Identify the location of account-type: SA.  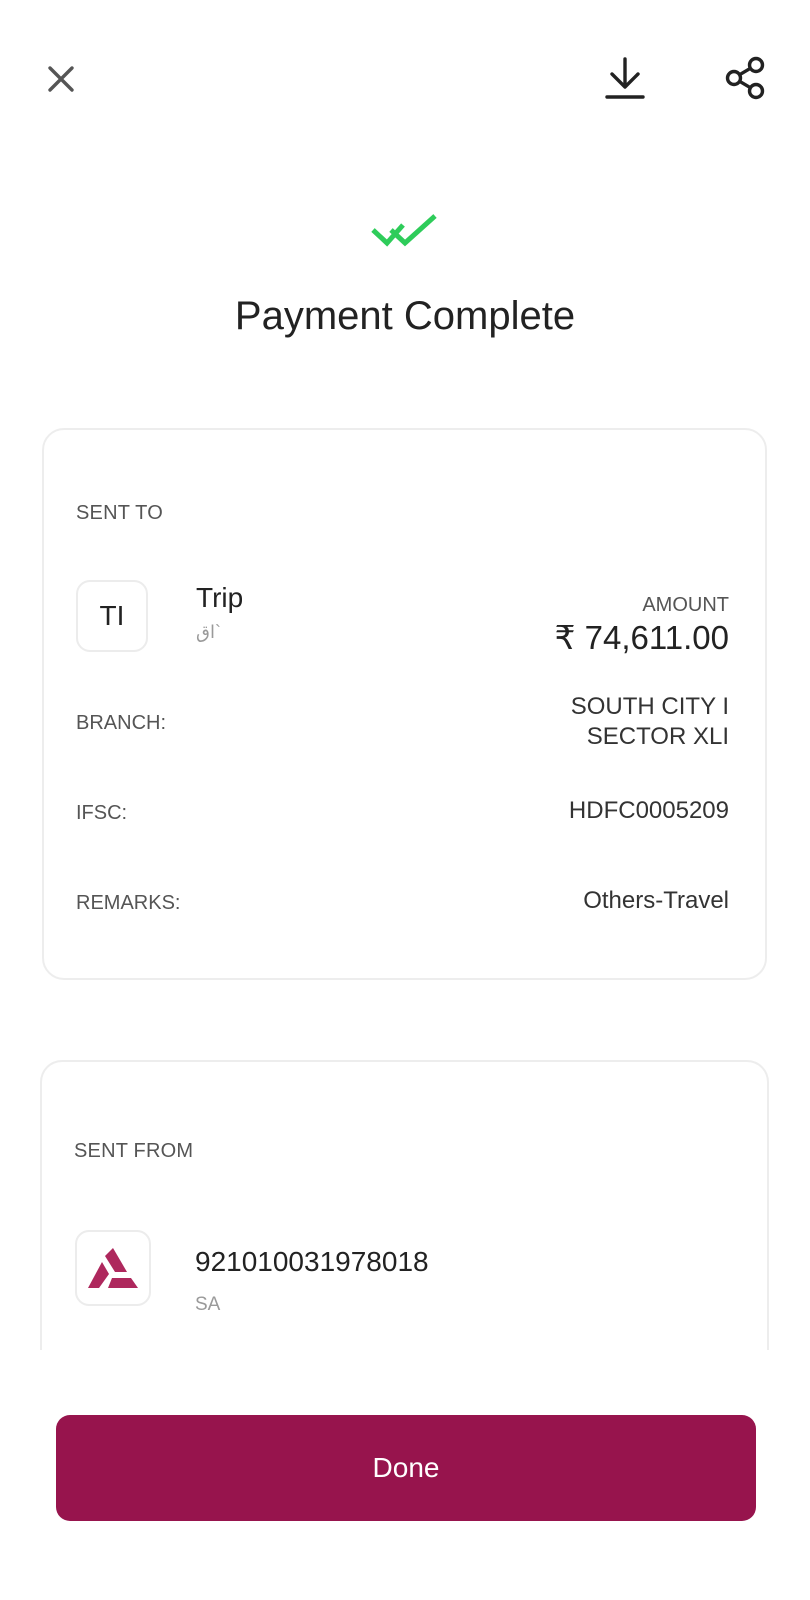
(208, 1304).